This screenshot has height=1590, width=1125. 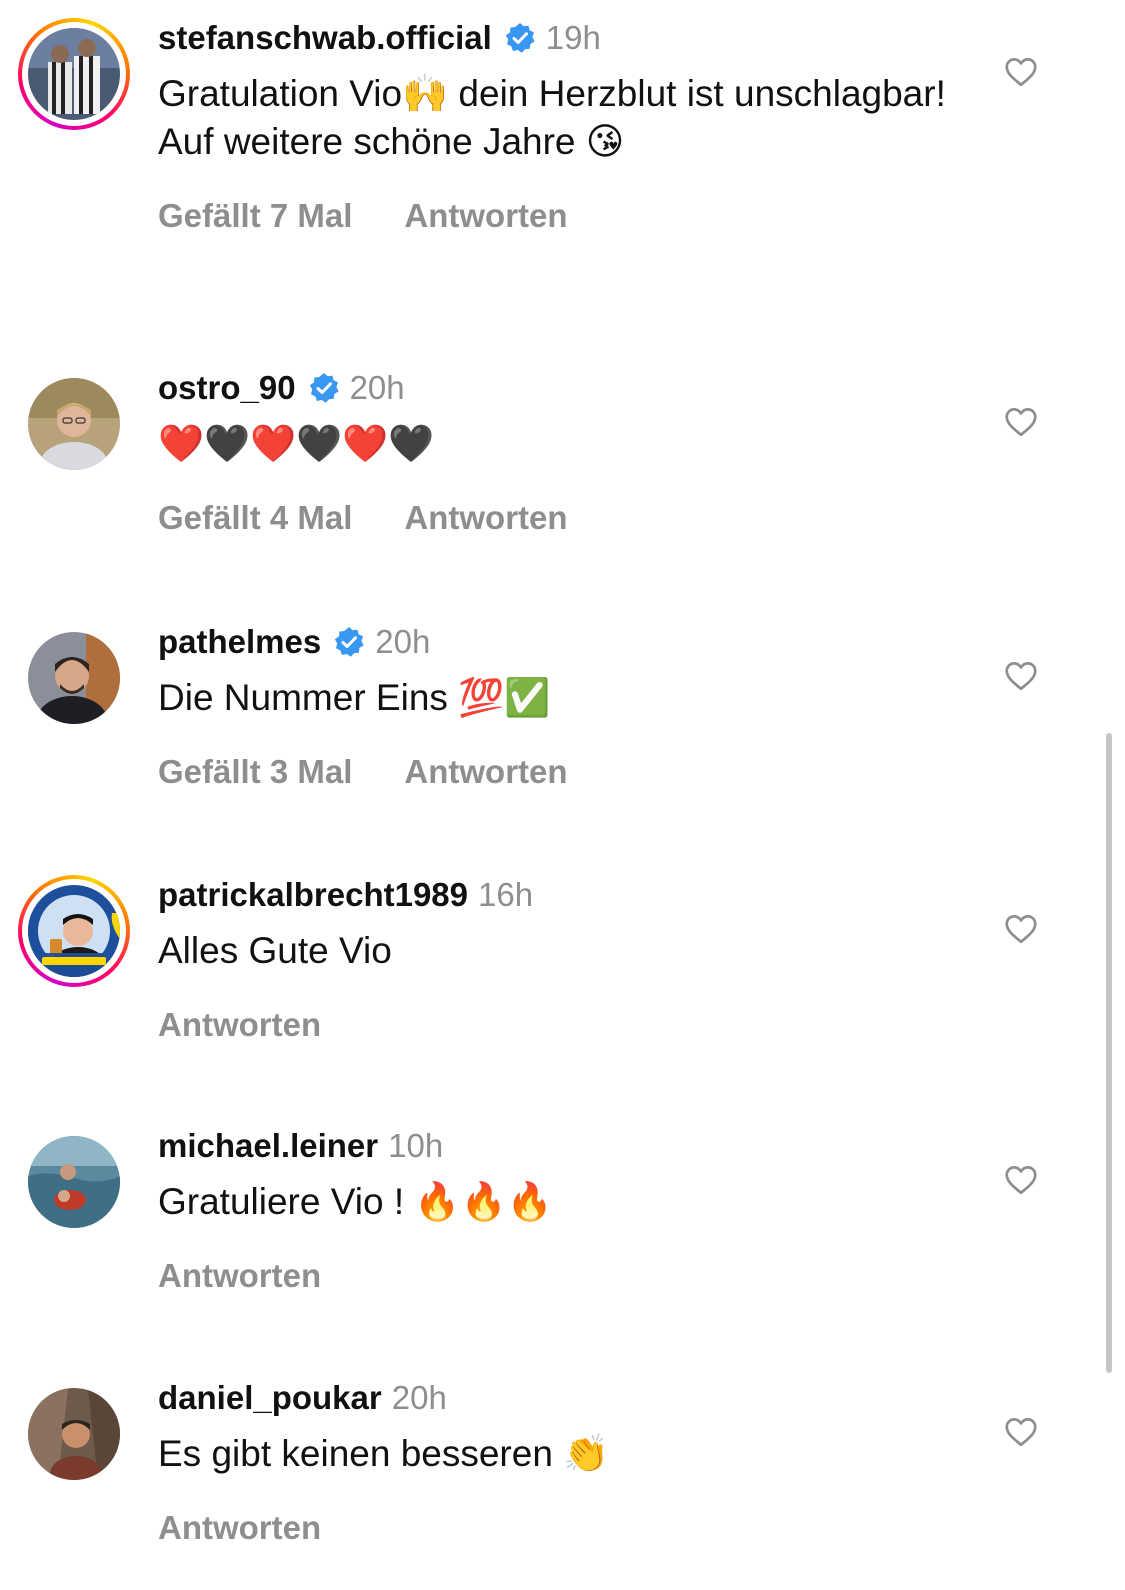 I want to click on username: stefanschwab.official, so click(x=325, y=38).